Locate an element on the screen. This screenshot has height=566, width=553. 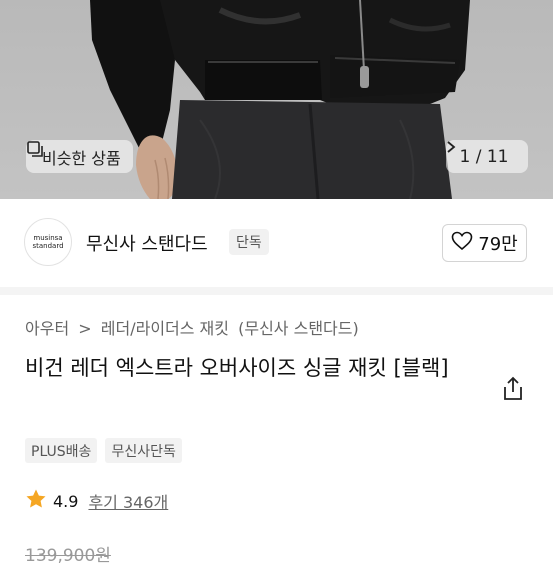
tag-musinsa-exclusive: 무신사단독 is located at coordinates (143, 450).